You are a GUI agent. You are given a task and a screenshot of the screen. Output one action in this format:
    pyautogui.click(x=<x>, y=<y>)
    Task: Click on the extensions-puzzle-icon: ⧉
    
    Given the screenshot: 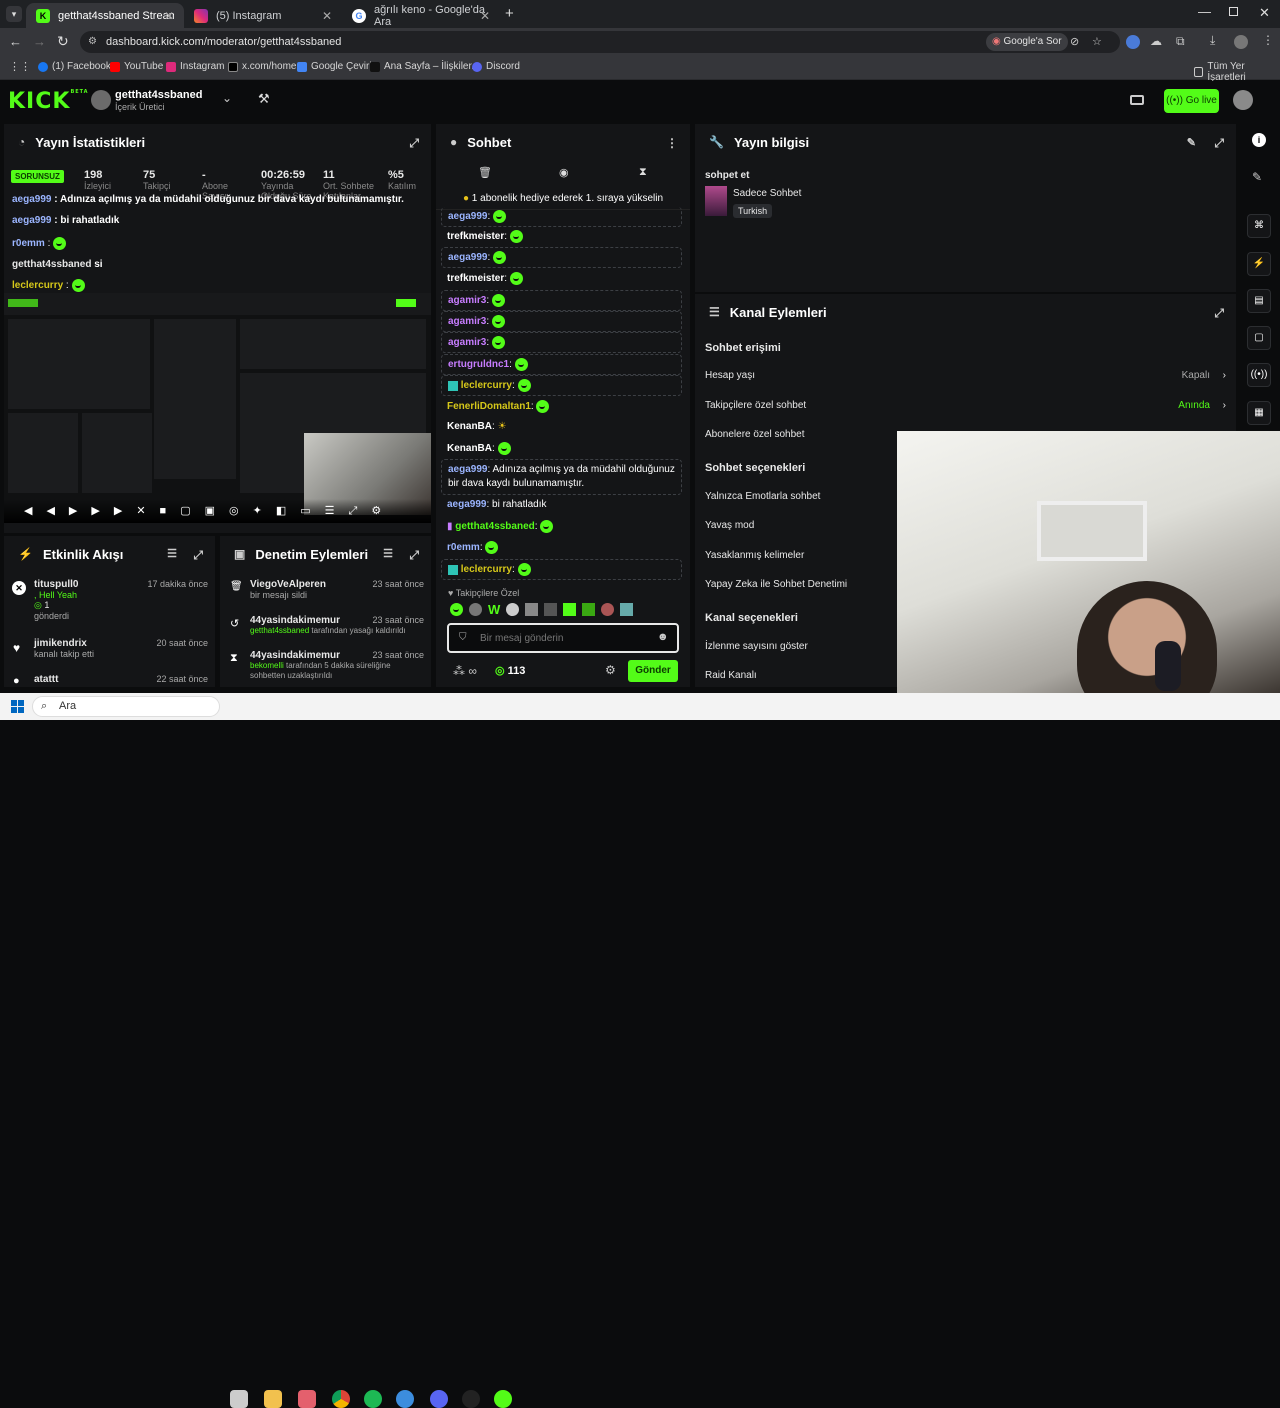 What is the action you would take?
    pyautogui.click(x=1180, y=41)
    